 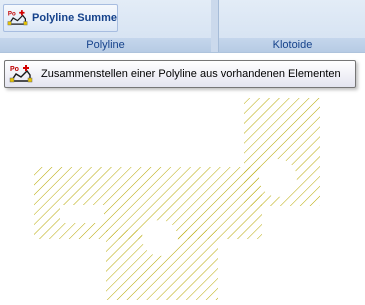 I want to click on polyline-summe-button: Po Polyline Summe, so click(x=60, y=18).